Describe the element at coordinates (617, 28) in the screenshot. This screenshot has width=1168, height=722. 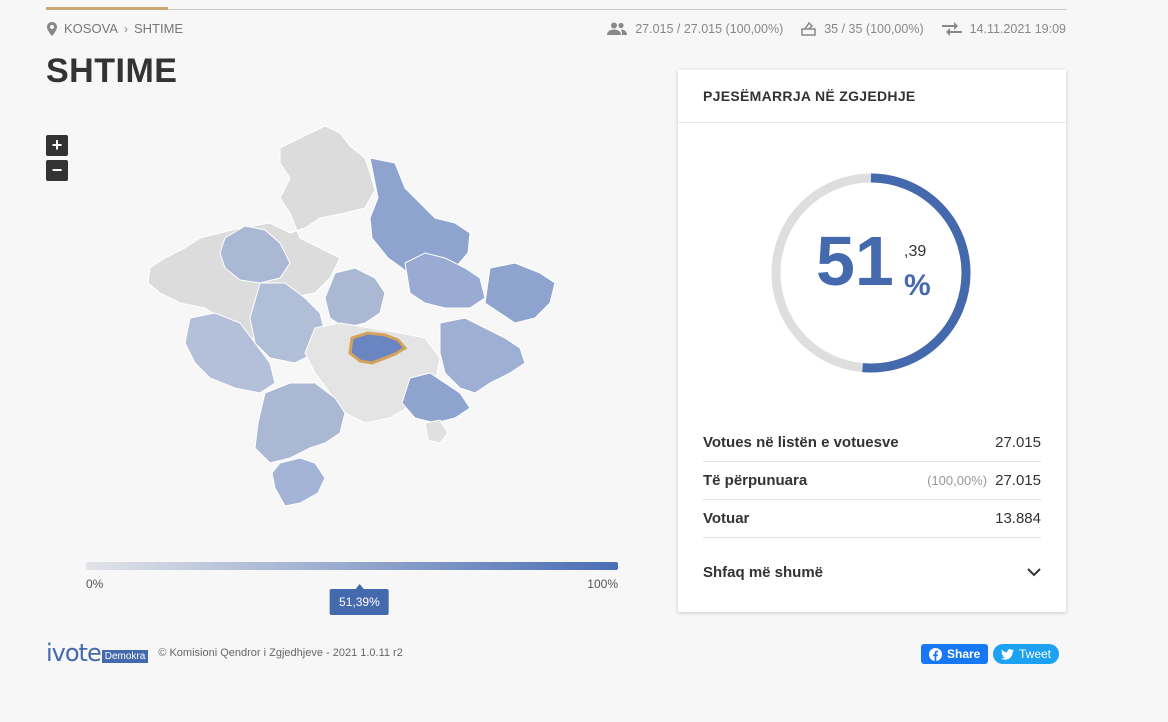
I see `people-icon` at that location.